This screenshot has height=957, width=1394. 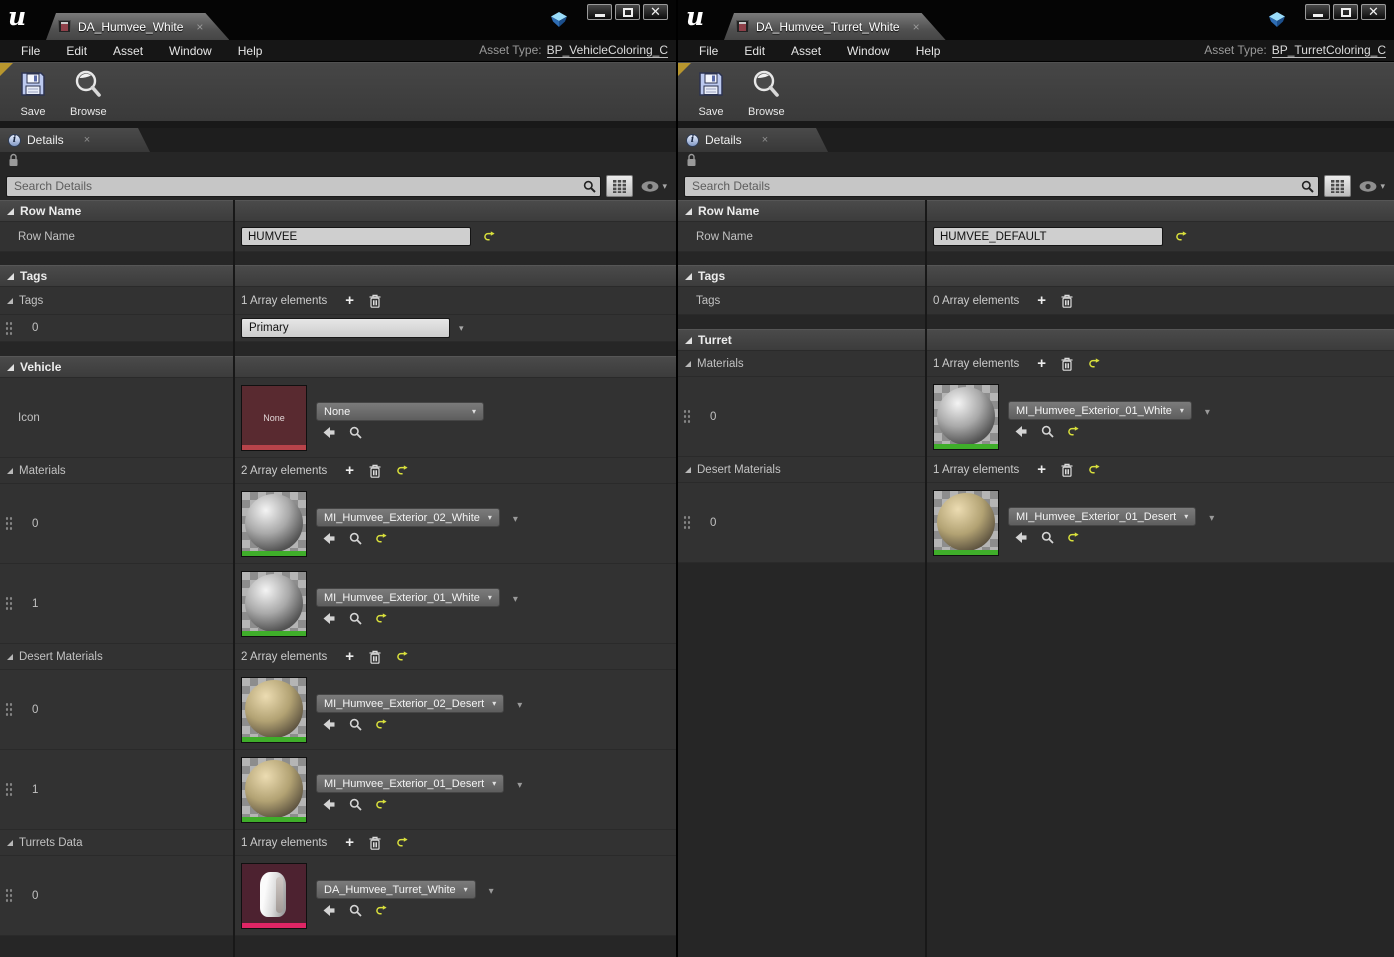 What do you see at coordinates (1372, 186) in the screenshot?
I see `view-options-button: ▾` at bounding box center [1372, 186].